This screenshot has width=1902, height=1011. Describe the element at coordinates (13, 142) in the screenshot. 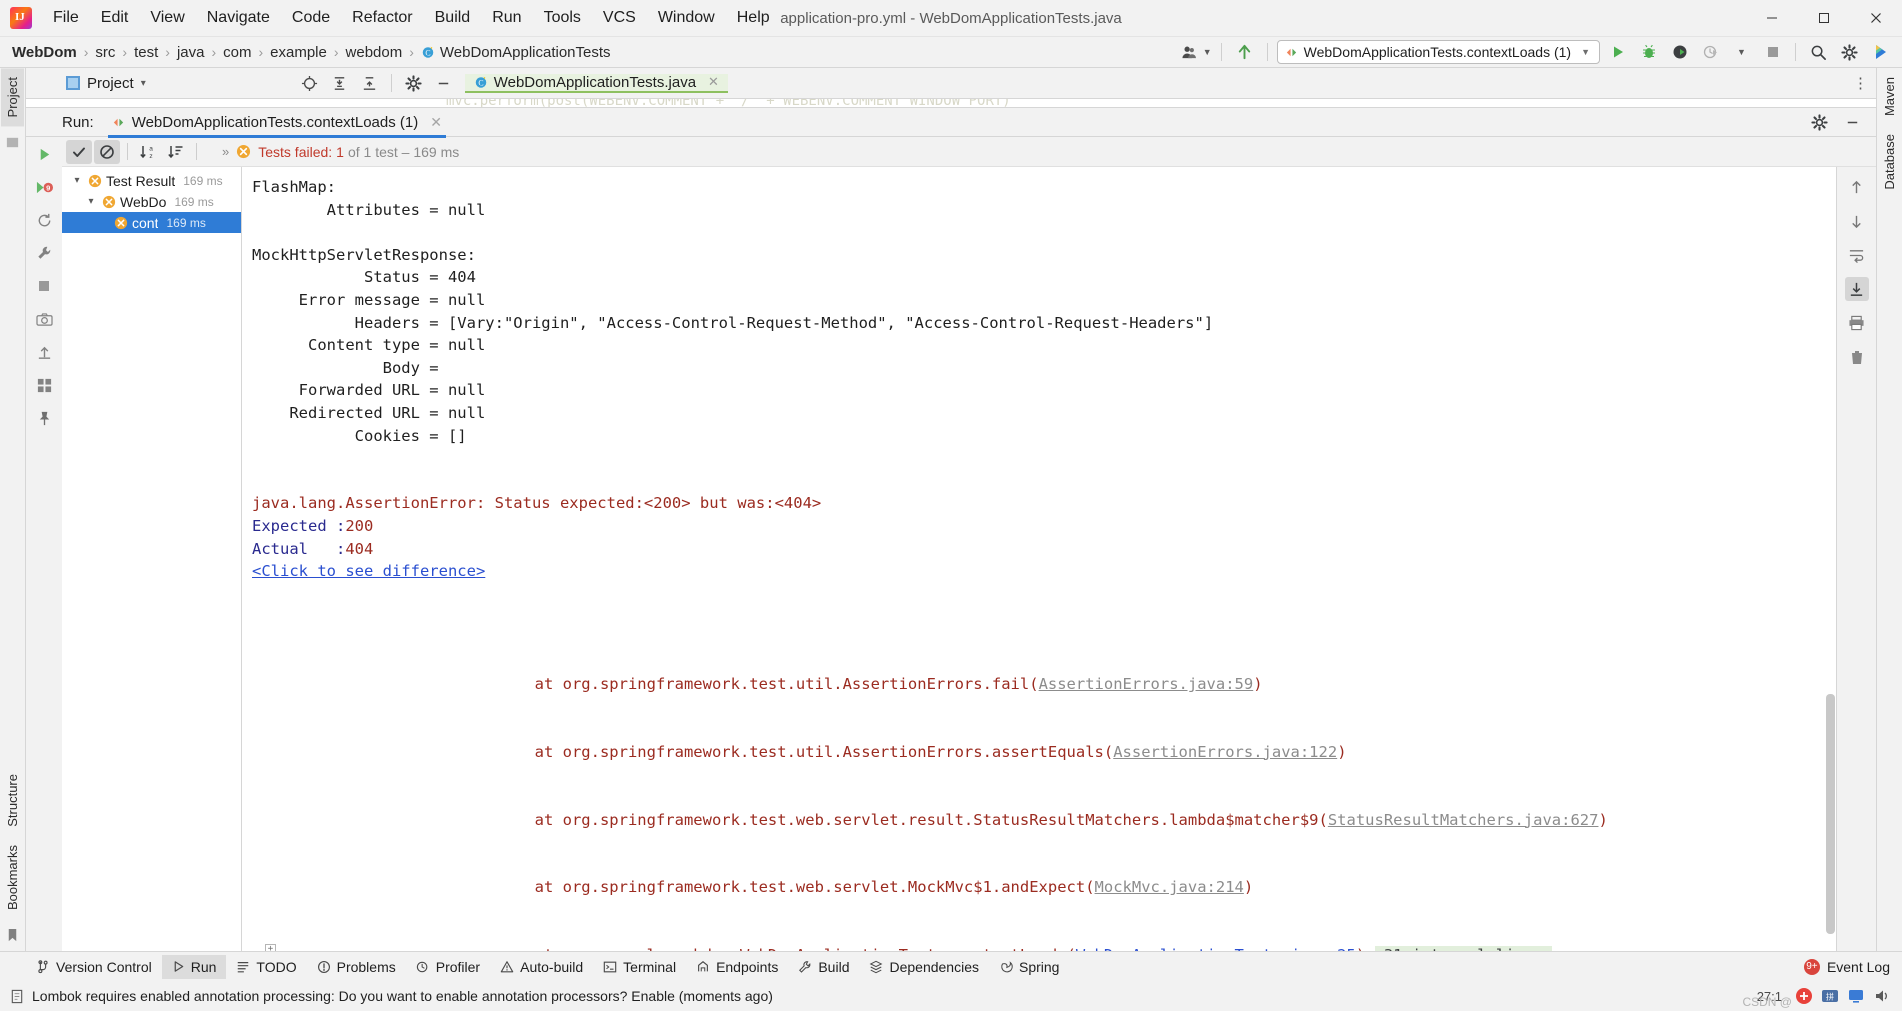

I see `project-icon` at that location.